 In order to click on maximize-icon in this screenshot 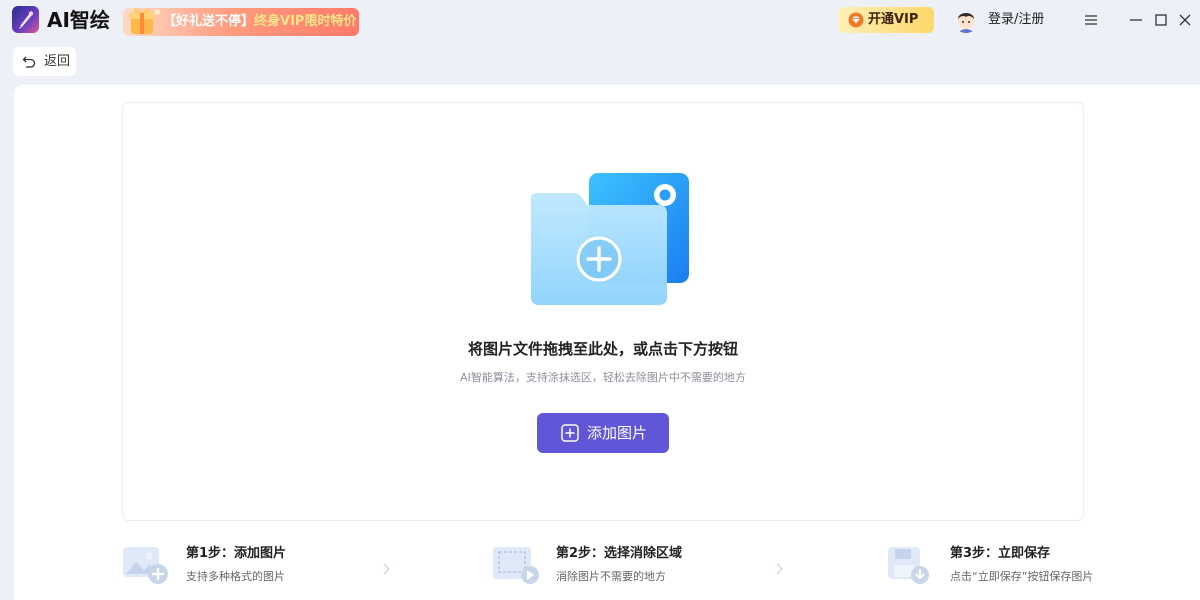, I will do `click(1161, 20)`.